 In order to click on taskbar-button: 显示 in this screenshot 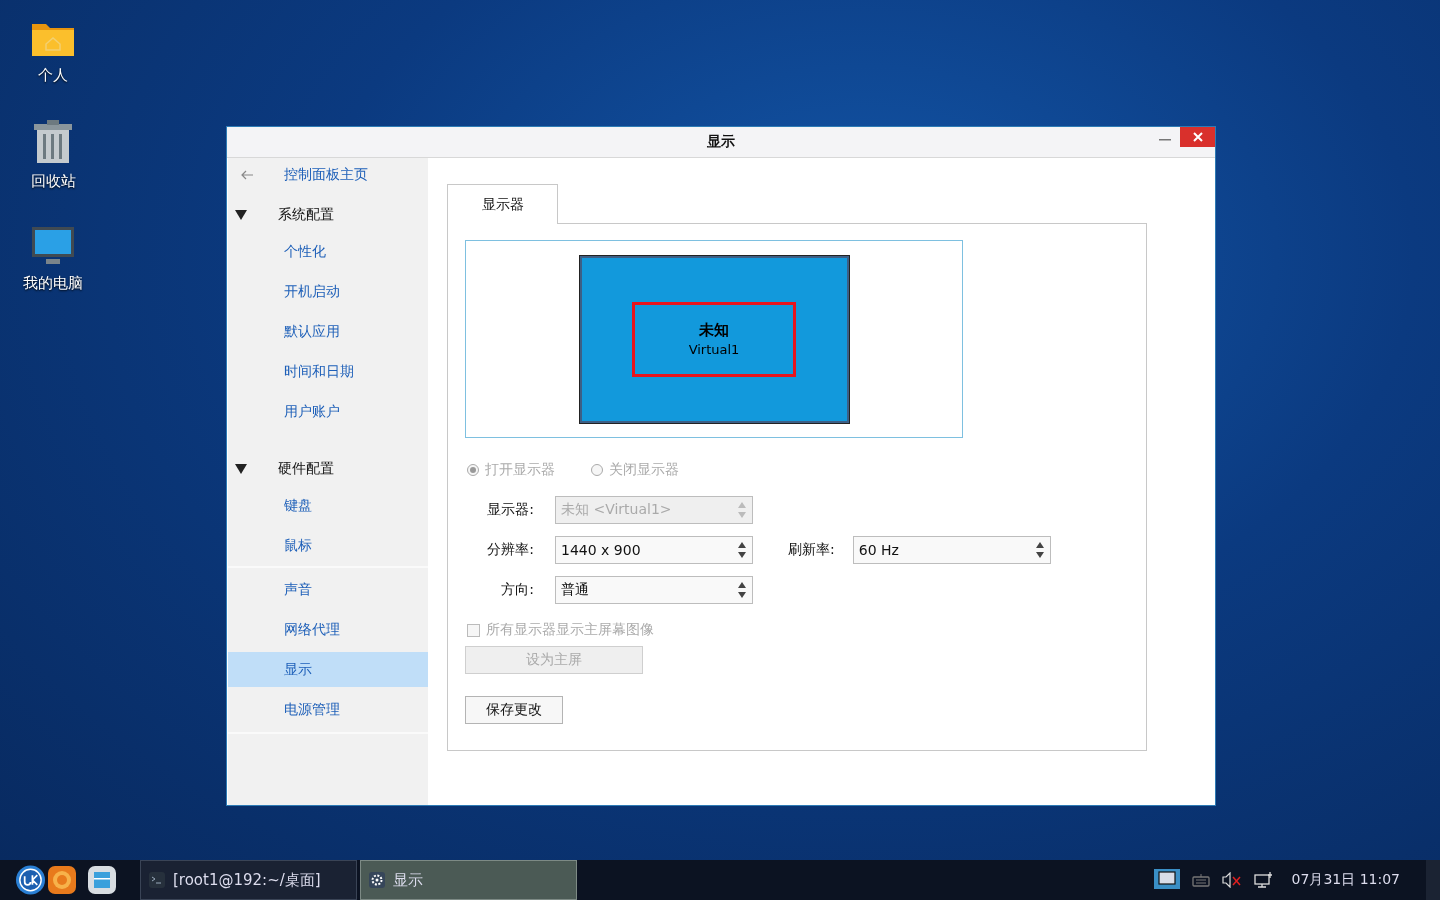, I will do `click(468, 880)`.